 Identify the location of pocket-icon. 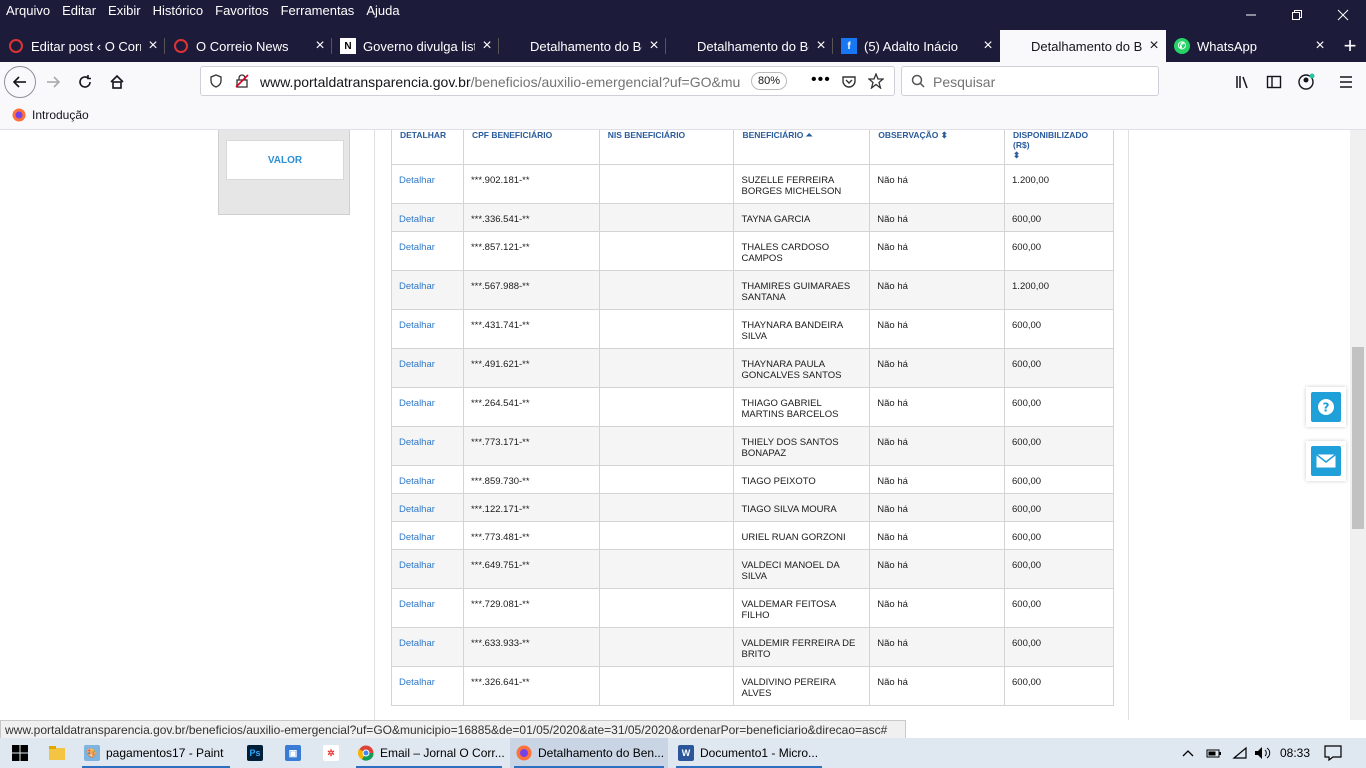
(849, 82).